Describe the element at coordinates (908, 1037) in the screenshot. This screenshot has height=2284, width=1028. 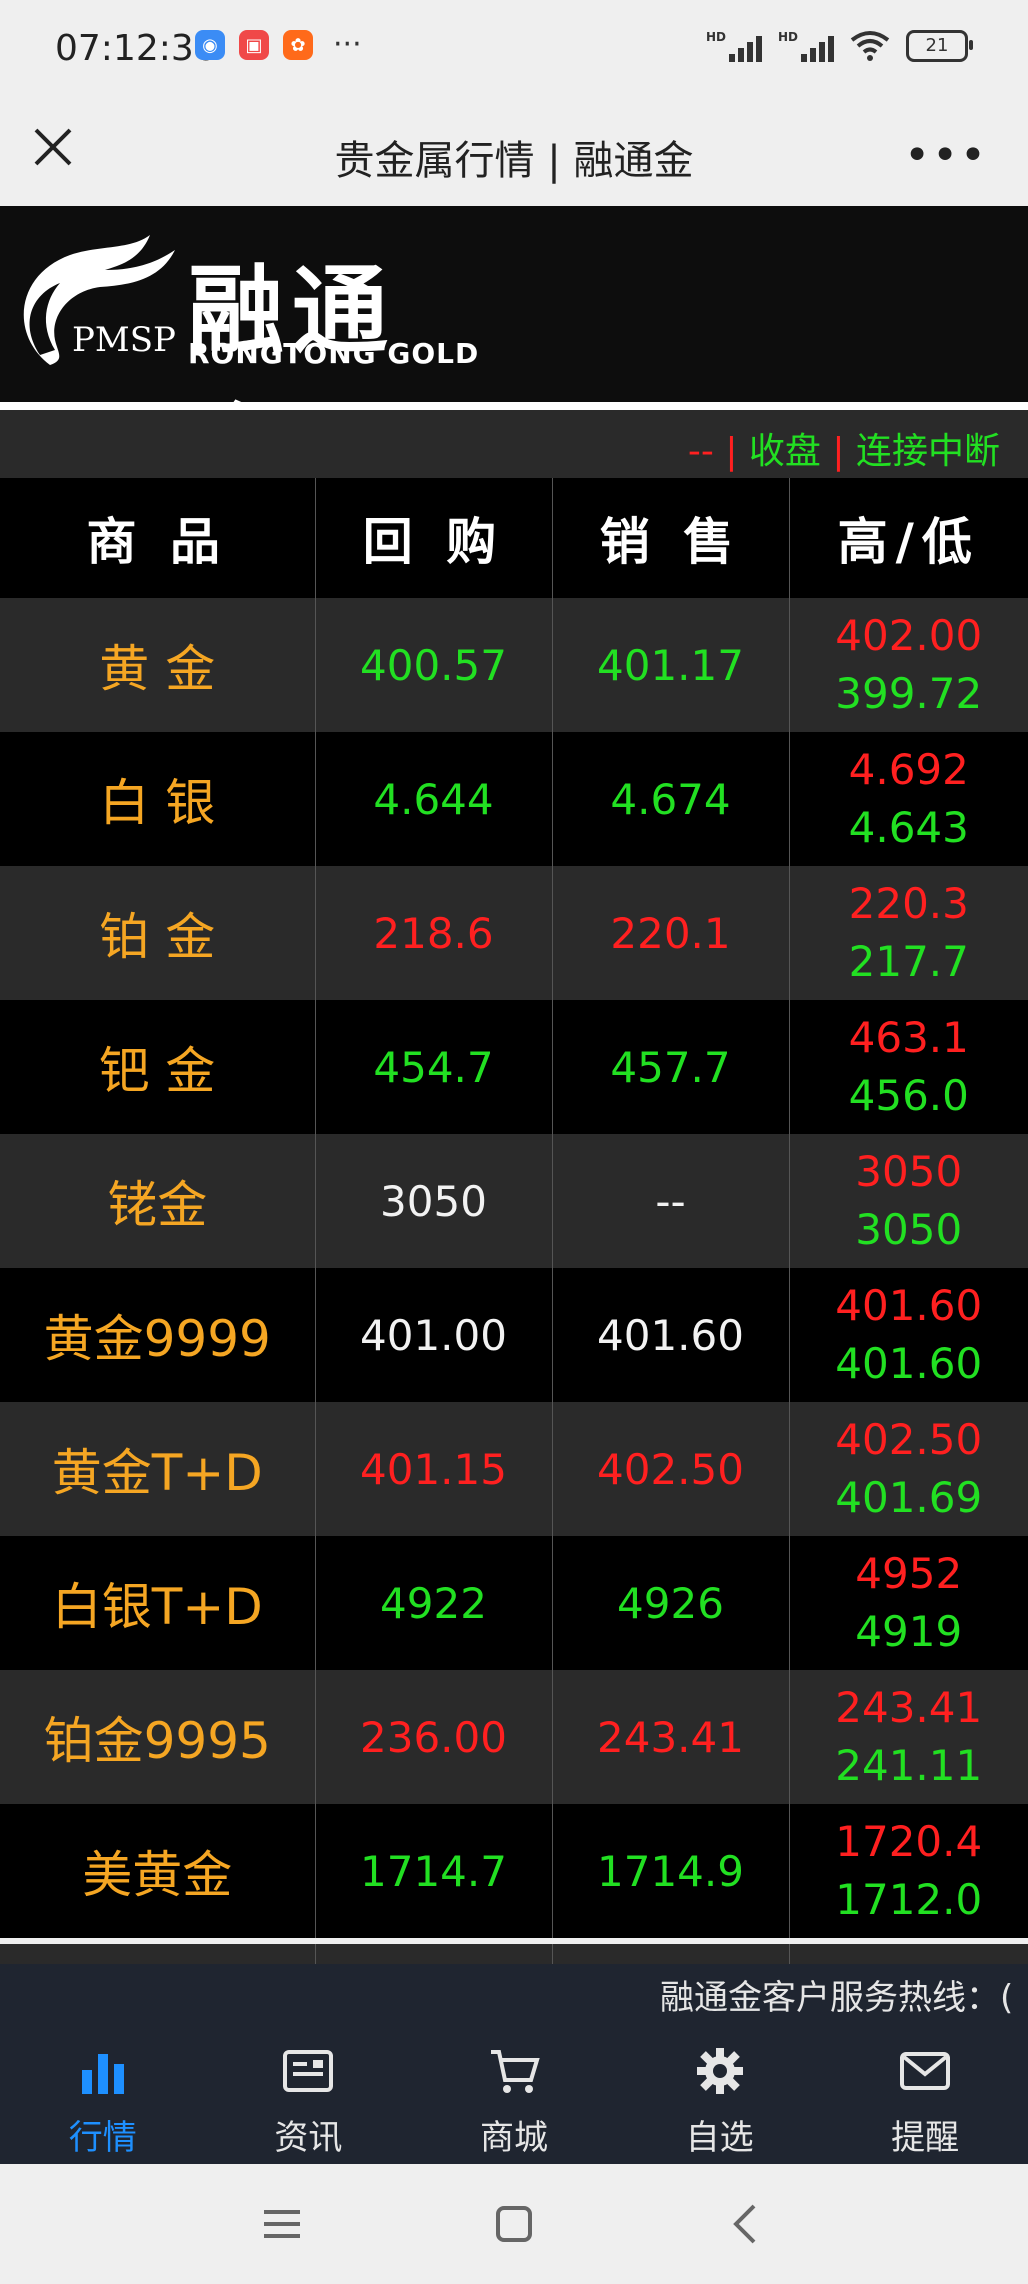
I see `high-price: 463.1` at that location.